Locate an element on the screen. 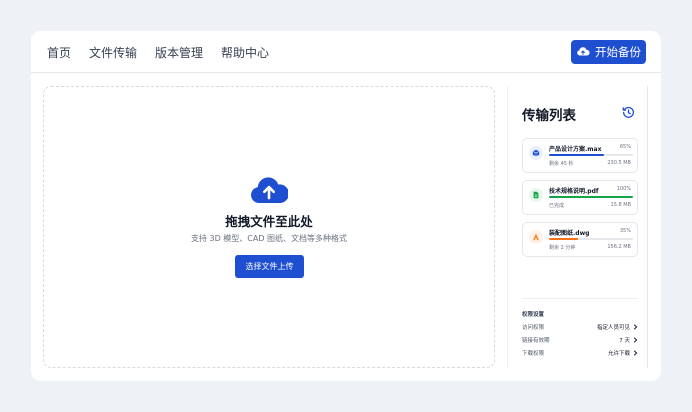  transfer-item: 技术规格说明.pdf 100% 已完成 15.8 MB is located at coordinates (580, 197).